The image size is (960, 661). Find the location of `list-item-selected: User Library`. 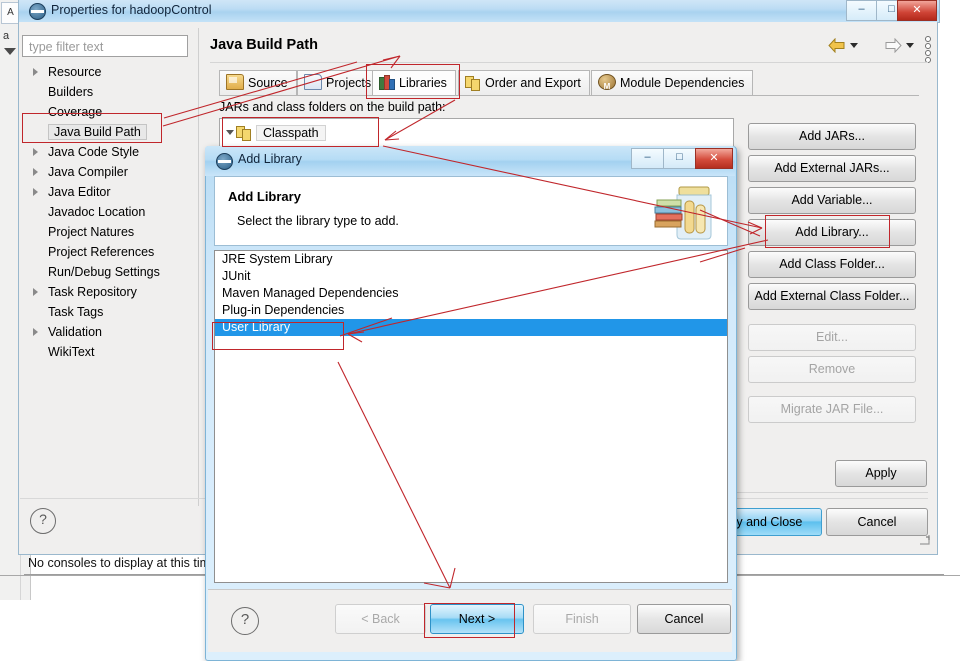

list-item-selected: User Library is located at coordinates (471, 327).